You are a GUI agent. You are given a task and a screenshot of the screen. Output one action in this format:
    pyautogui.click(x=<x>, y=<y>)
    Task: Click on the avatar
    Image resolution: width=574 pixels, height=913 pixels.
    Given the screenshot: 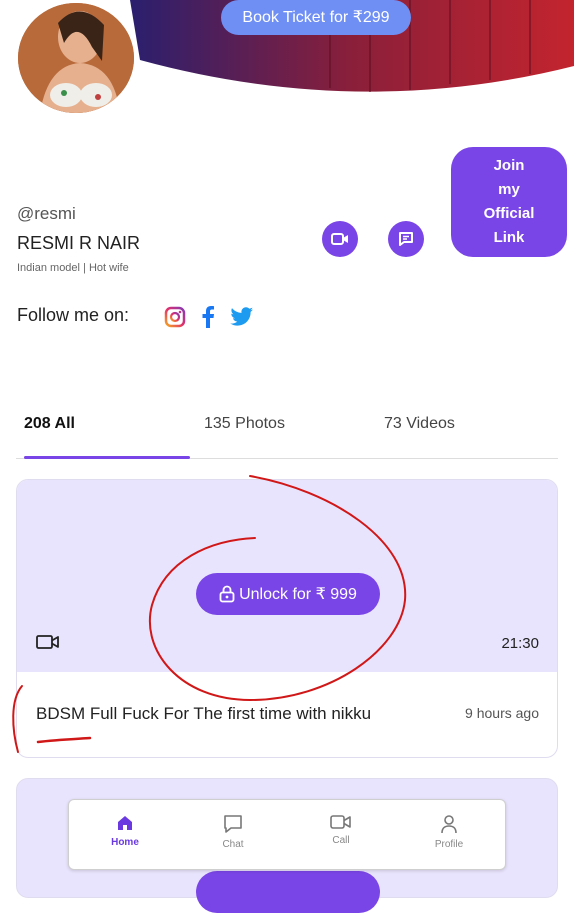 What is the action you would take?
    pyautogui.click(x=76, y=58)
    